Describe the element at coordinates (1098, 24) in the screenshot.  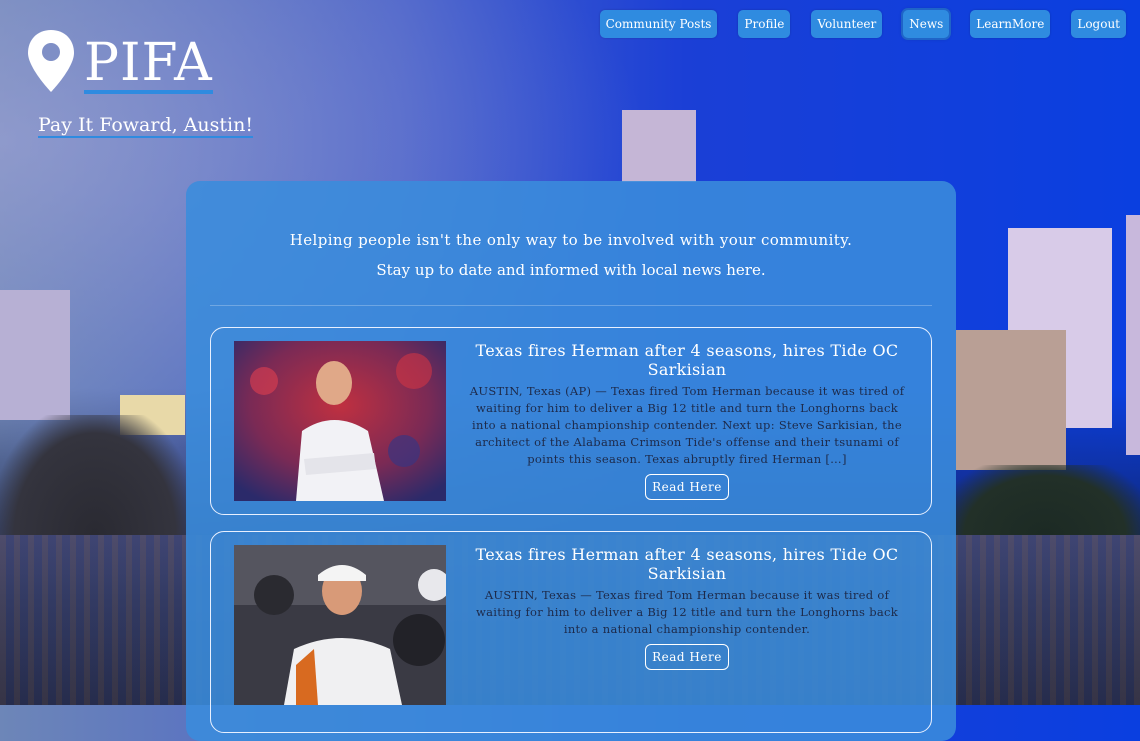
I see `nav-logout: Logout` at that location.